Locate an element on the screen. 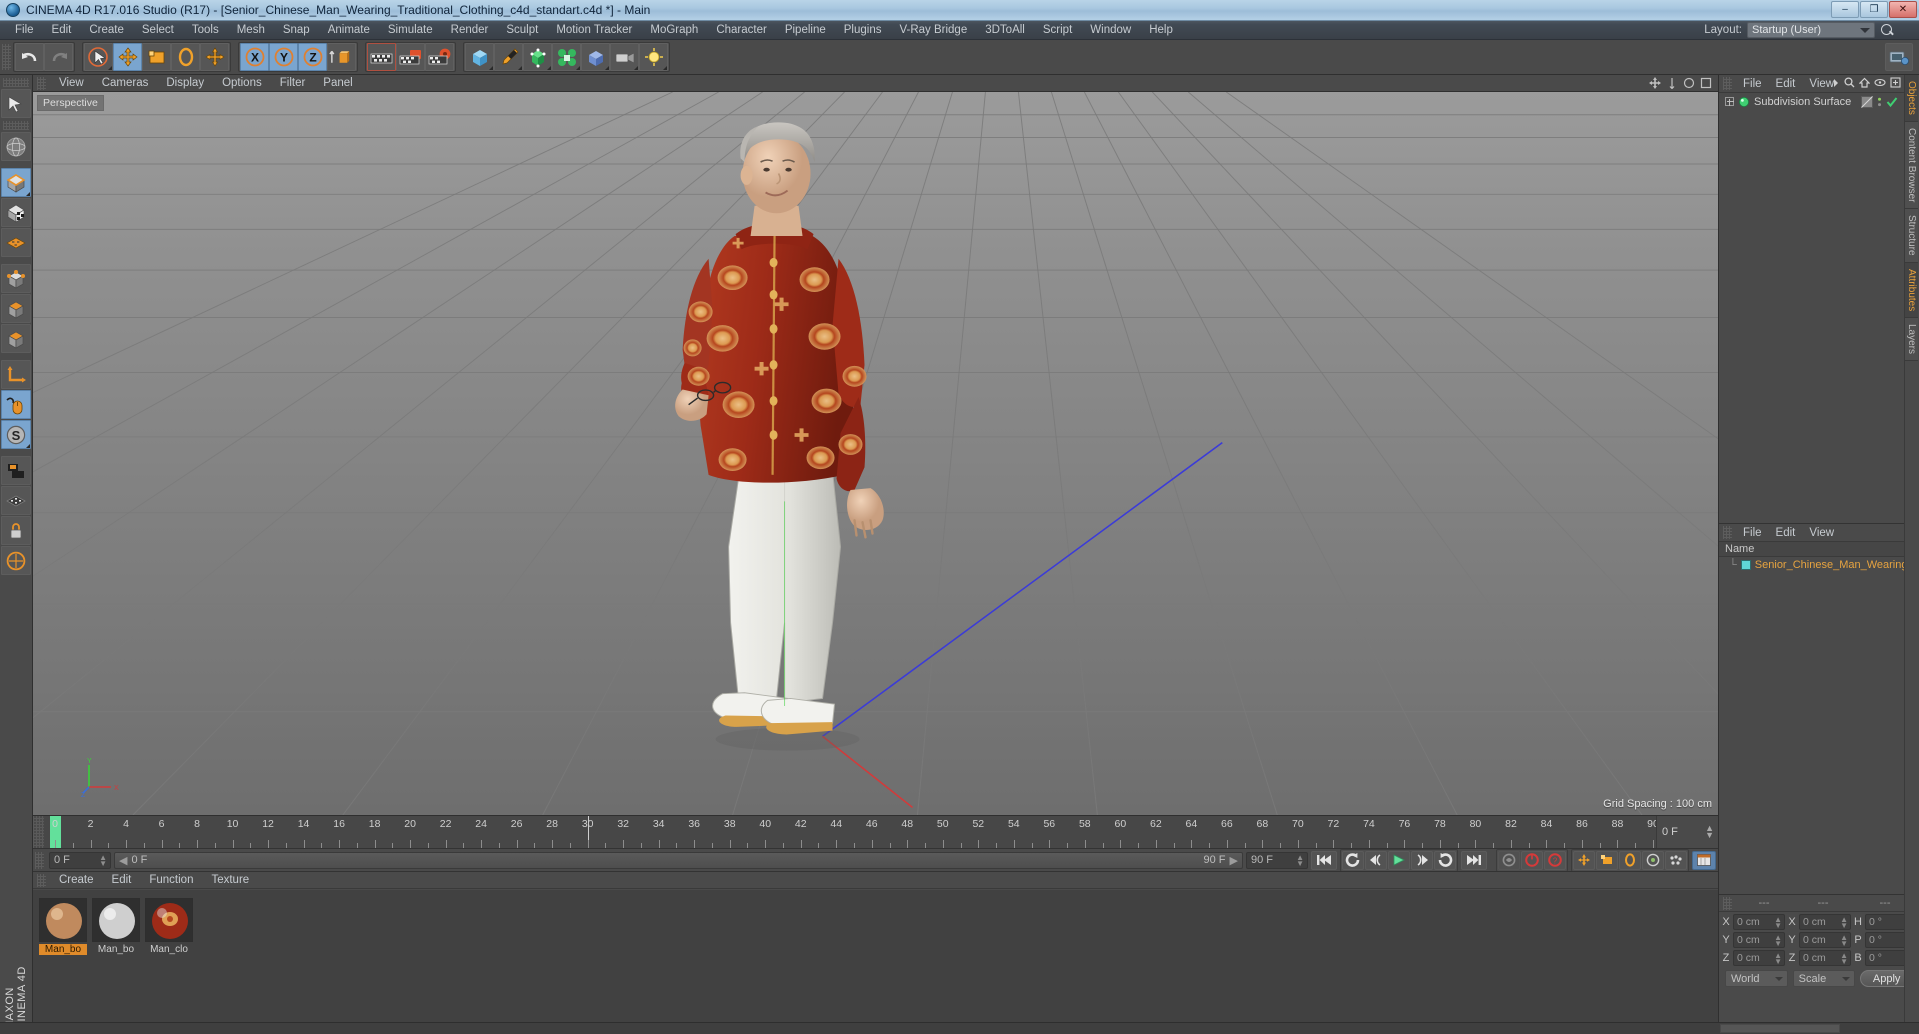 This screenshot has width=1919, height=1034. maximize-button: ❐ is located at coordinates (1874, 9).